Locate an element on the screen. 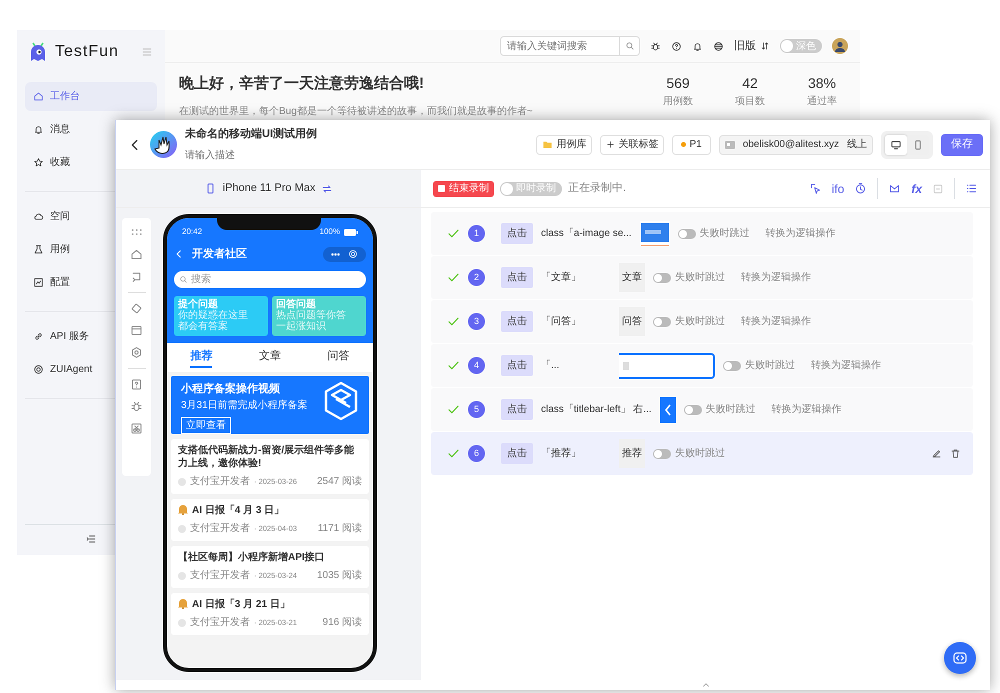  article-title: 支搭低代码新战力-留资/展示组件等多能力上线，邀你体验! is located at coordinates (267, 457).